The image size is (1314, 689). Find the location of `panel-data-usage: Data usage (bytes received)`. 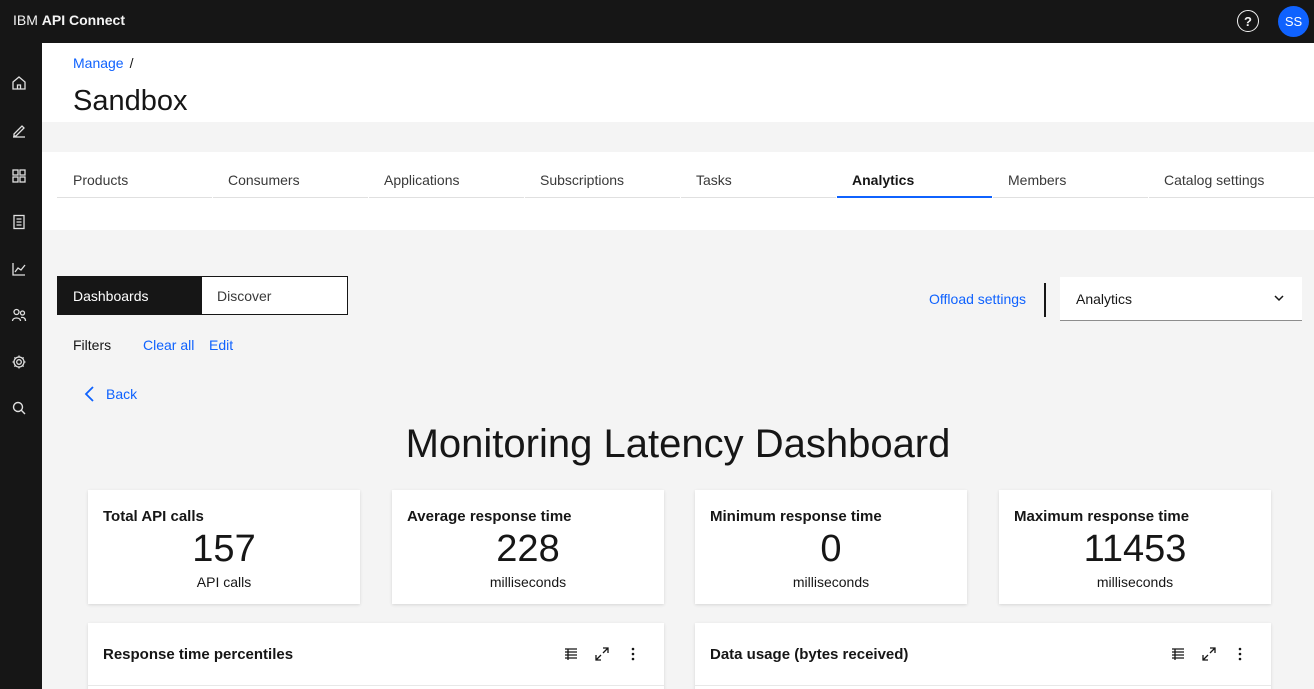

panel-data-usage: Data usage (bytes received) is located at coordinates (983, 656).